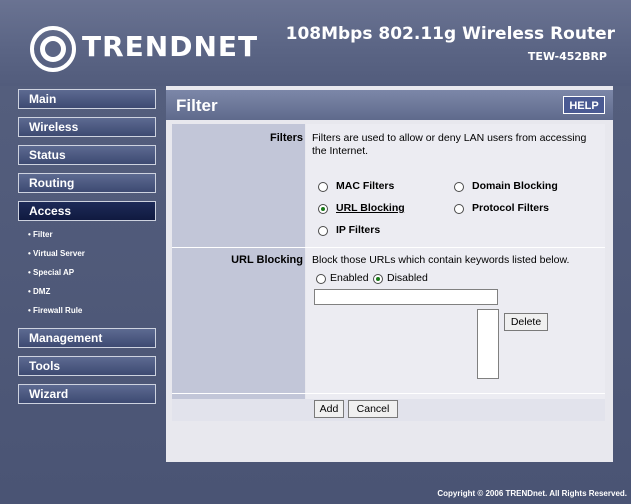 The height and width of the screenshot is (504, 631). I want to click on sidebar-item-access: Access, so click(87, 211).